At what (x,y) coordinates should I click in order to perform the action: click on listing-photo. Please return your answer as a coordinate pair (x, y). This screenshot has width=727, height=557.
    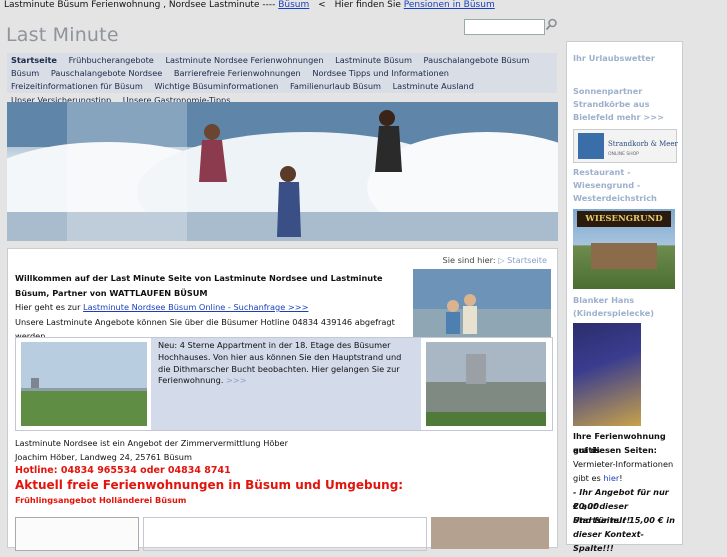
    Looking at the image, I should click on (77, 534).